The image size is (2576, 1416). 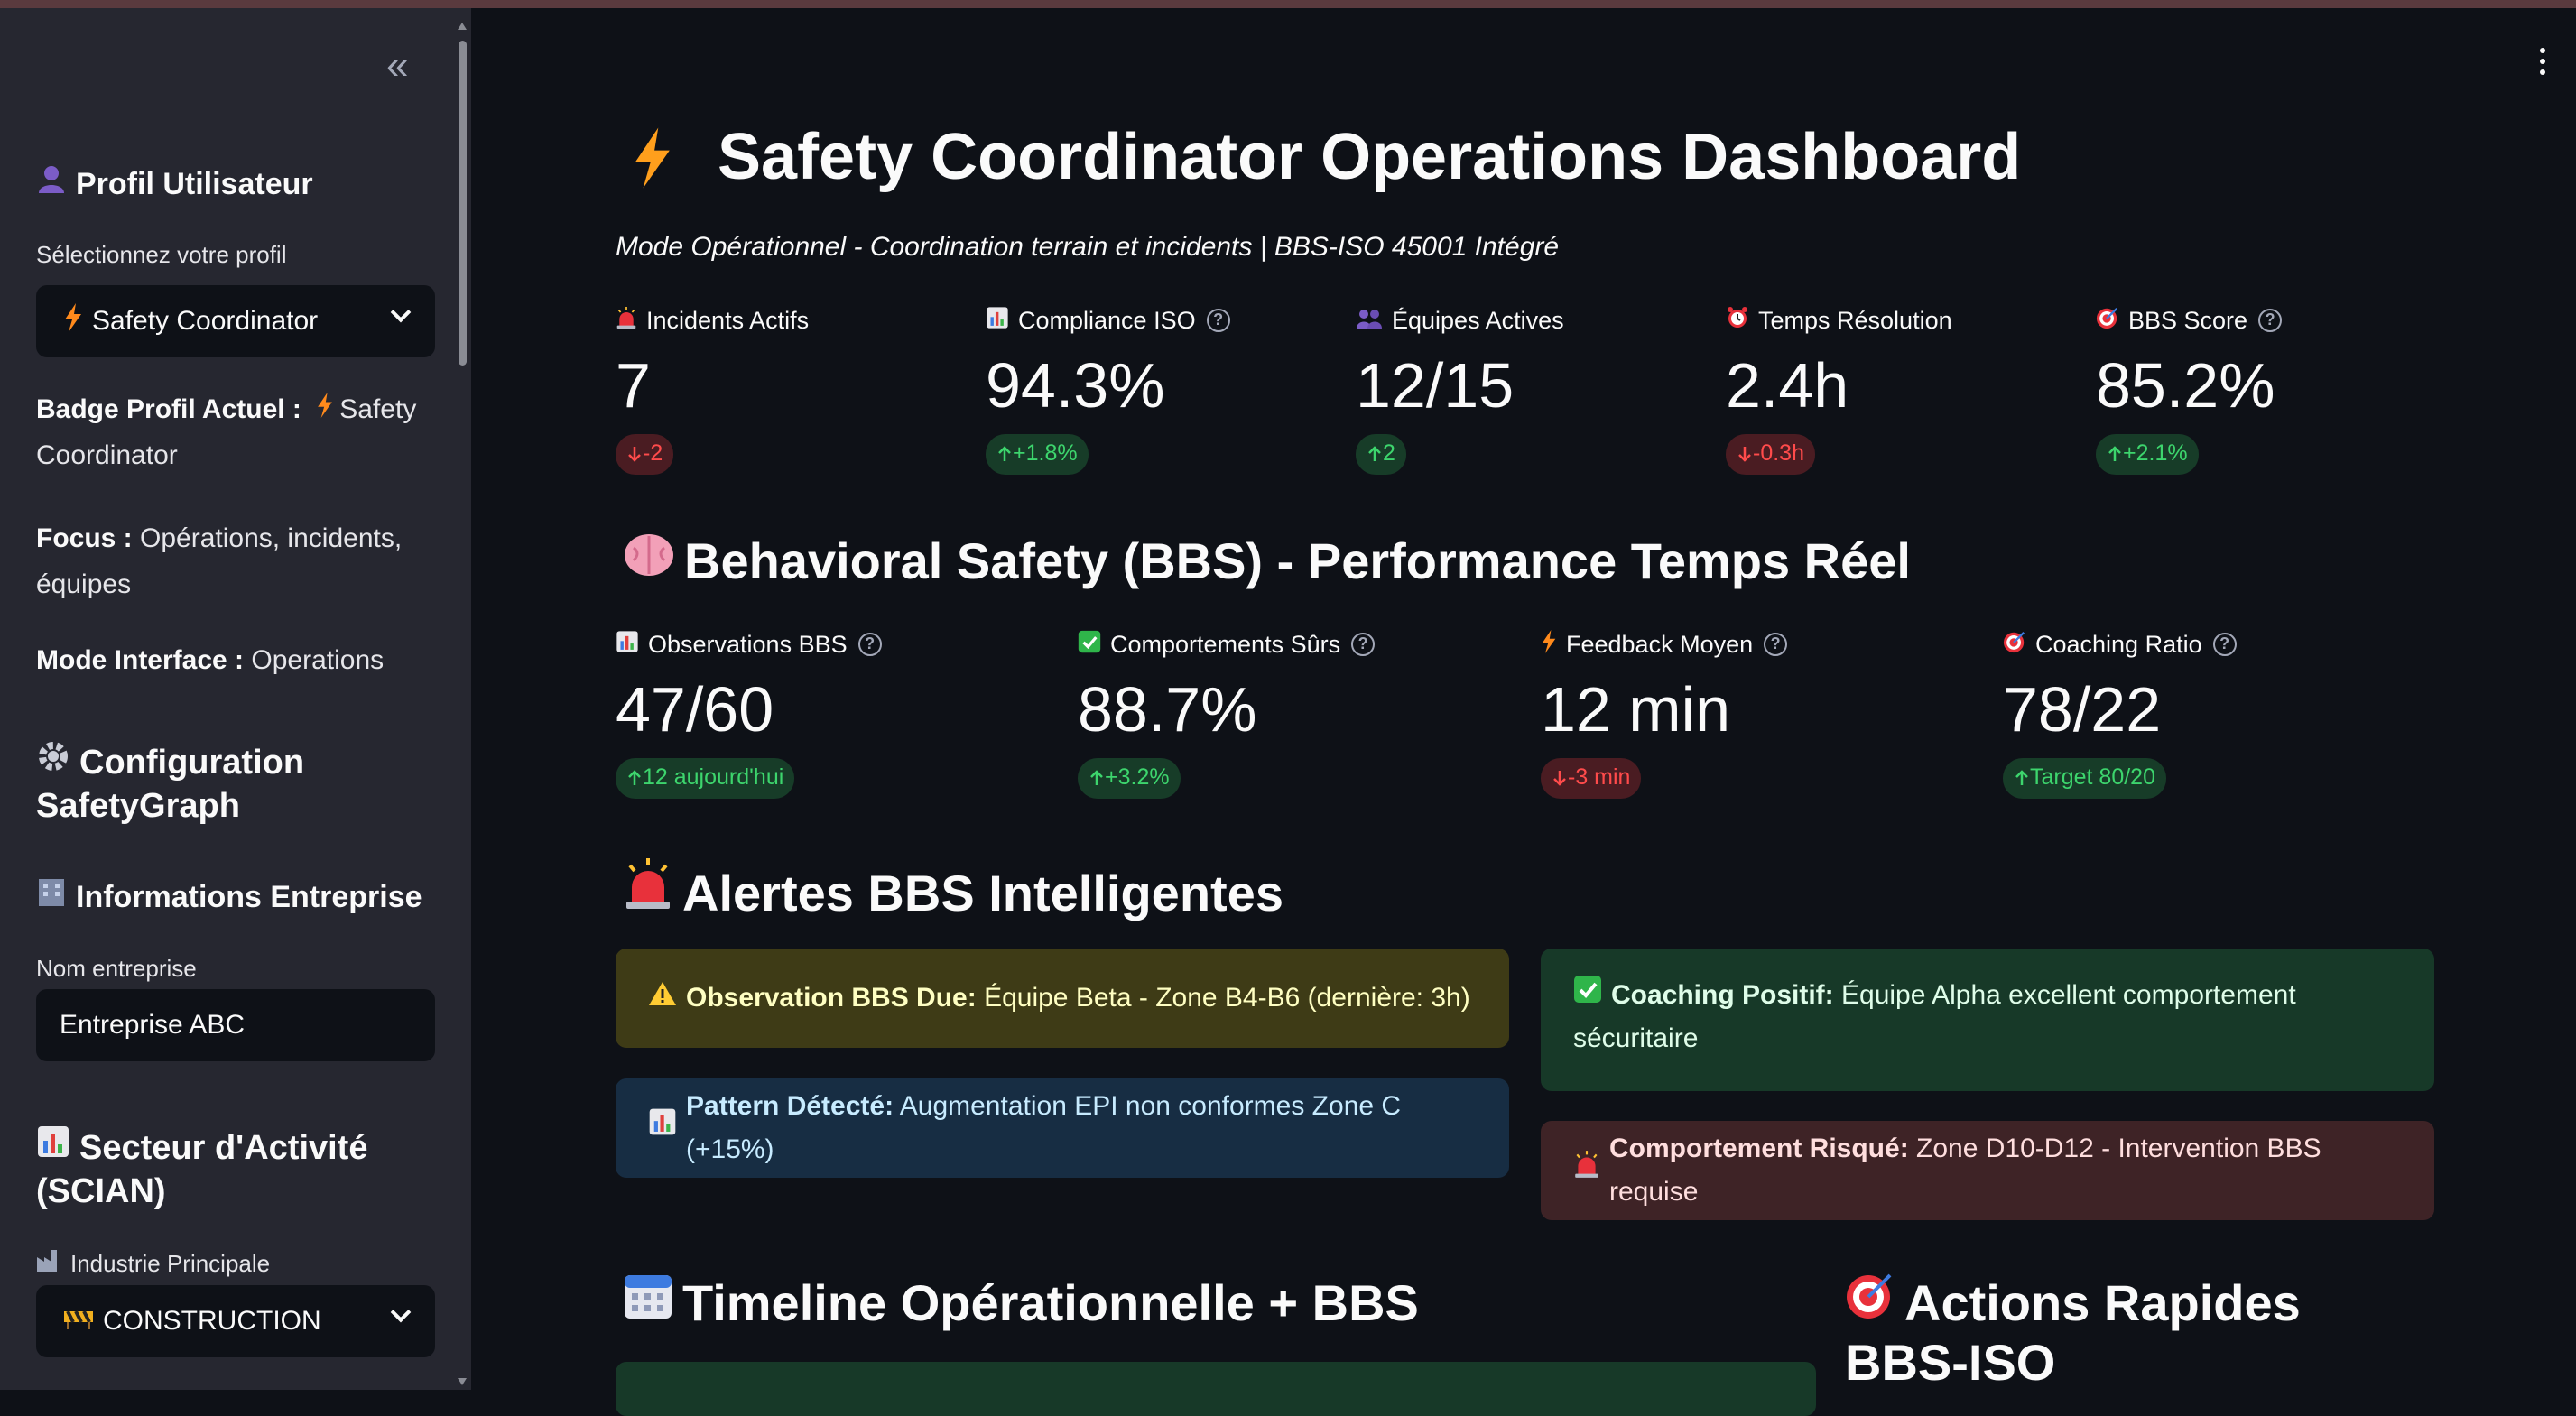 I want to click on timeline-heading-text: Timeline Opérationnelle + BBS, so click(x=1050, y=1302).